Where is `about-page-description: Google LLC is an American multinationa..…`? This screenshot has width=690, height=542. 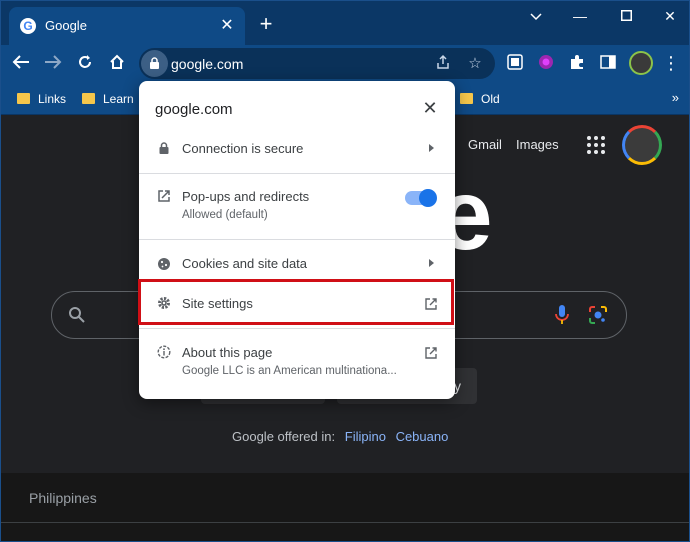
about-page-description: Google LLC is an American multinationa..… is located at coordinates (289, 371).